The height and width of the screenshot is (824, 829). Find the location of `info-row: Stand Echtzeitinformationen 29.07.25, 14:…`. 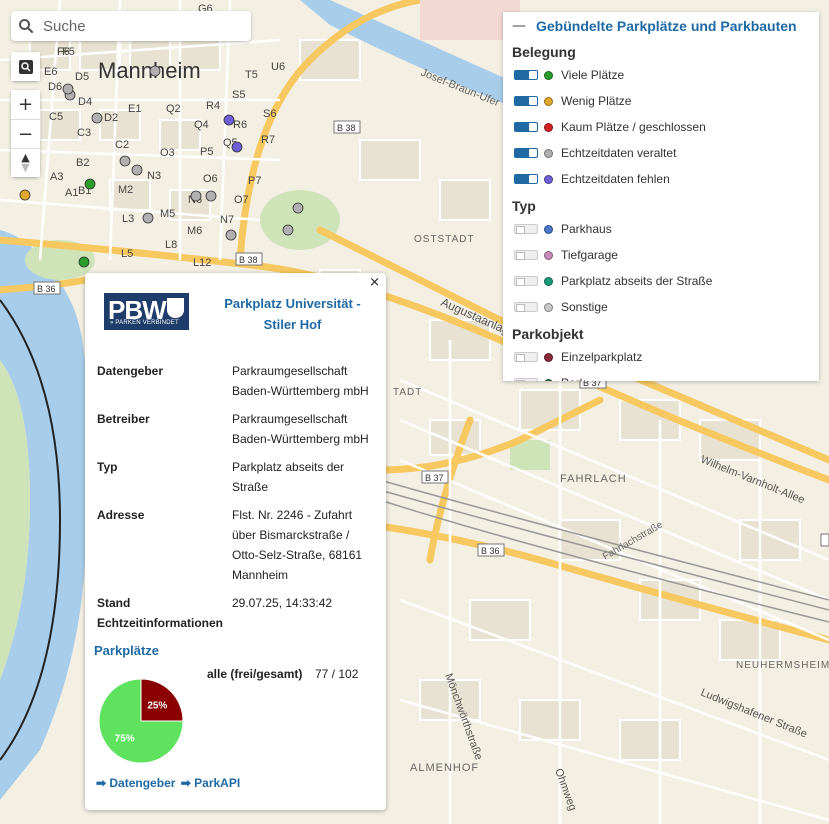

info-row: Stand Echtzeitinformationen 29.07.25, 14:… is located at coordinates (235, 617).